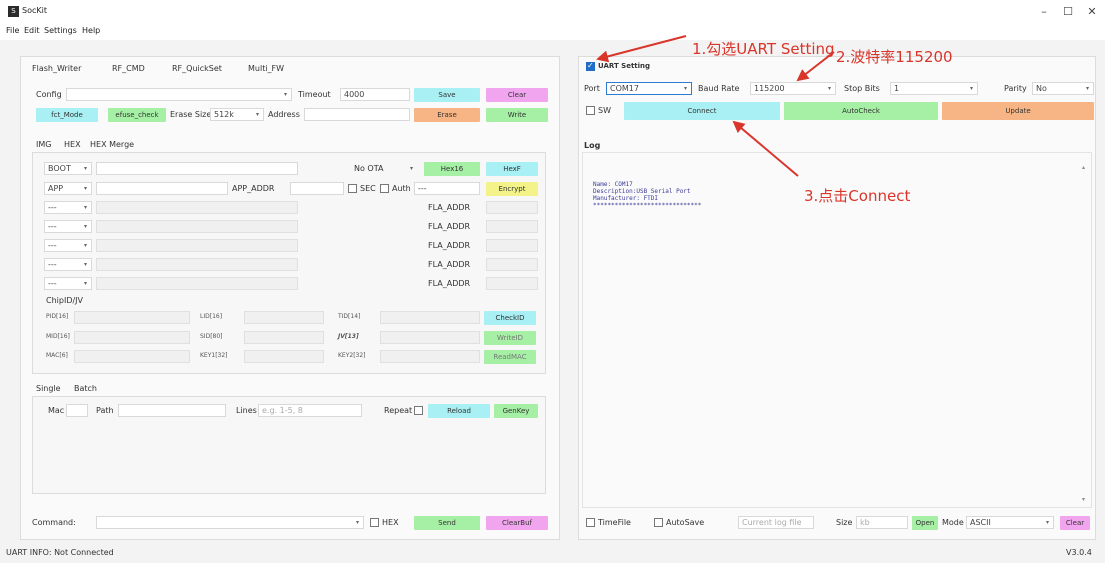  I want to click on annotation-arrows, so click(715, 106).